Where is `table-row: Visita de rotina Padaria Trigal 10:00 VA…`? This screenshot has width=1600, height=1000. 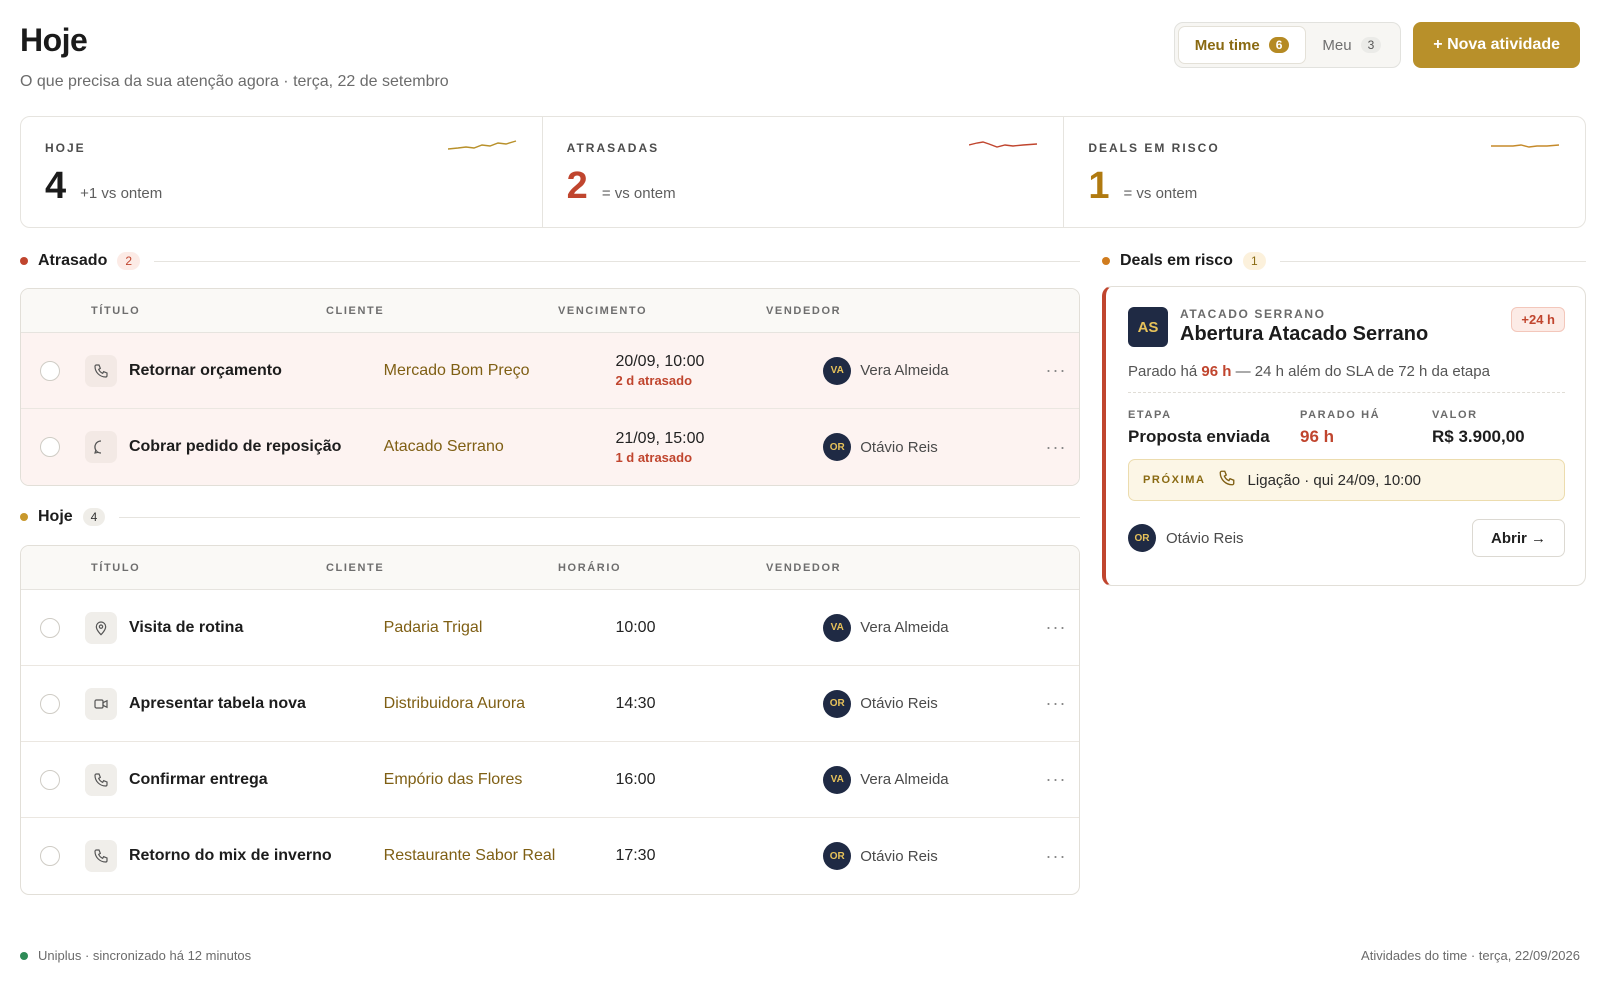 table-row: Visita de rotina Padaria Trigal 10:00 VA… is located at coordinates (550, 628).